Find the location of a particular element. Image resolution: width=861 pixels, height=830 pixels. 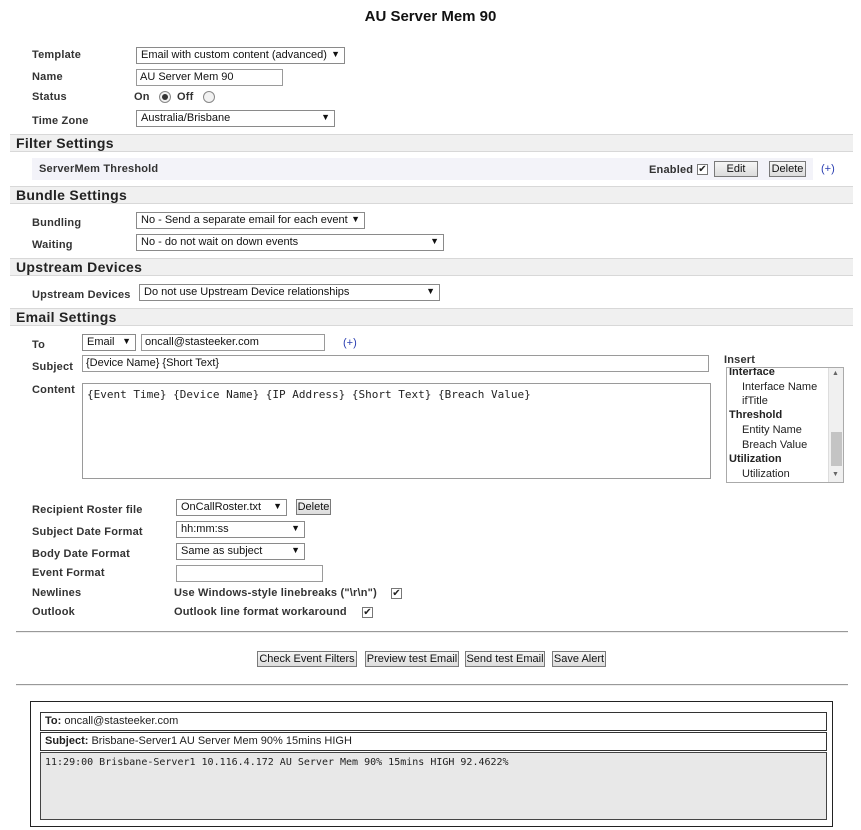

body-date-select: Same as subject ▼ is located at coordinates (240, 551).